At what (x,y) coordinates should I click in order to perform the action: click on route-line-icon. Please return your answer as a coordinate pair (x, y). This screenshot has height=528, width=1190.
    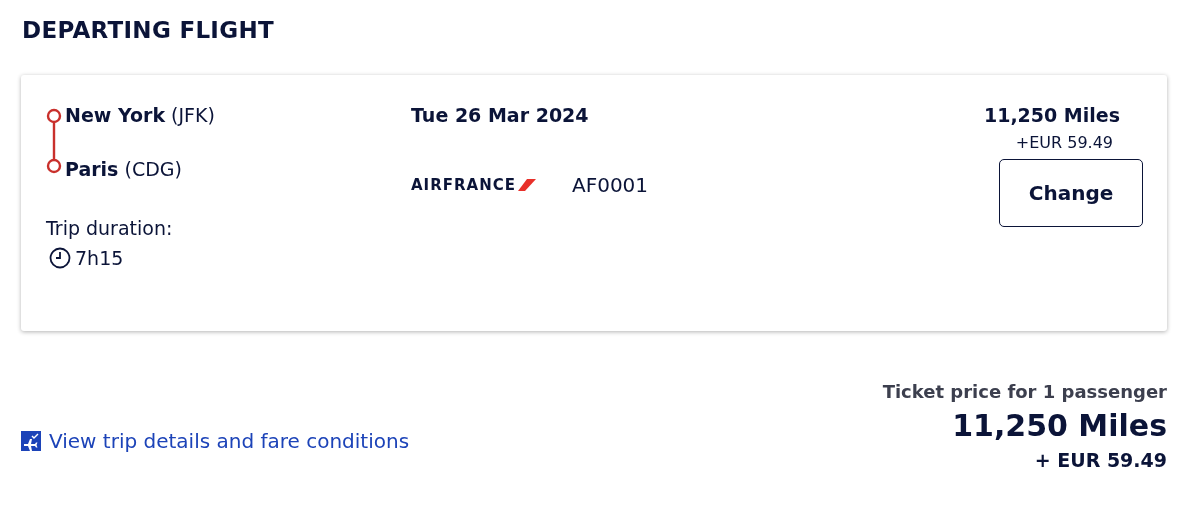
    Looking at the image, I should click on (54, 141).